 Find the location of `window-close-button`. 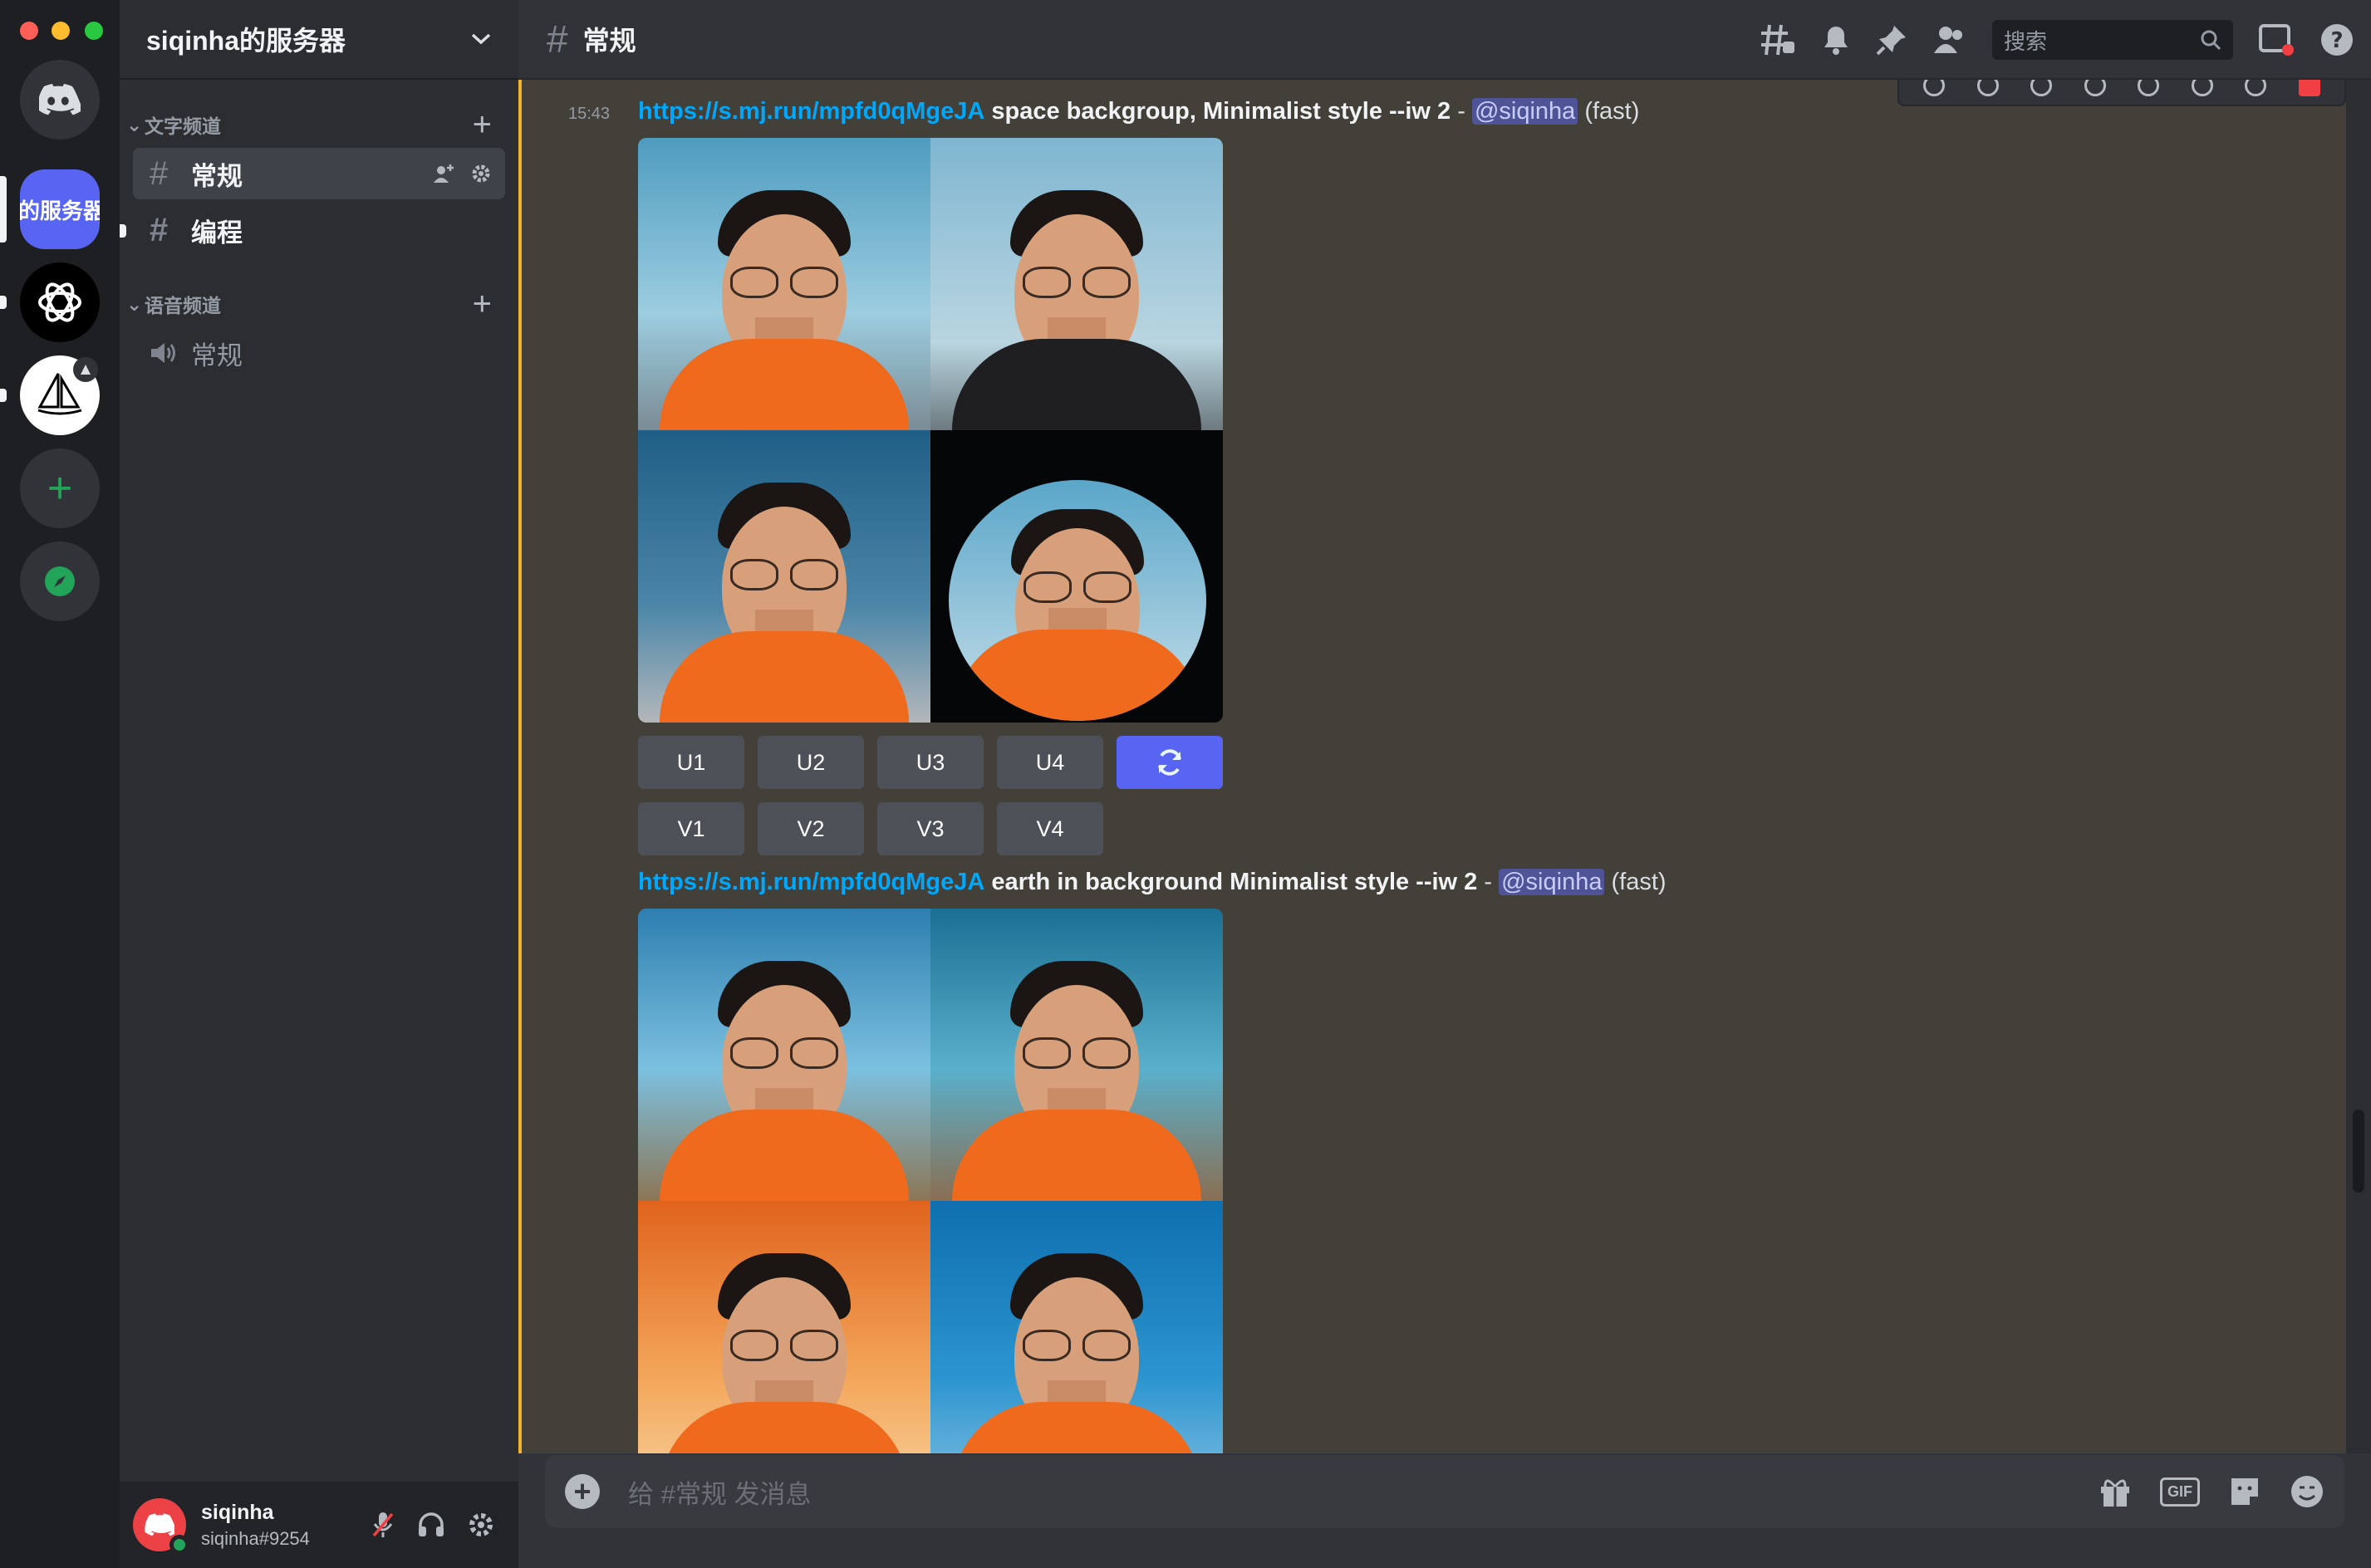

window-close-button is located at coordinates (29, 31).